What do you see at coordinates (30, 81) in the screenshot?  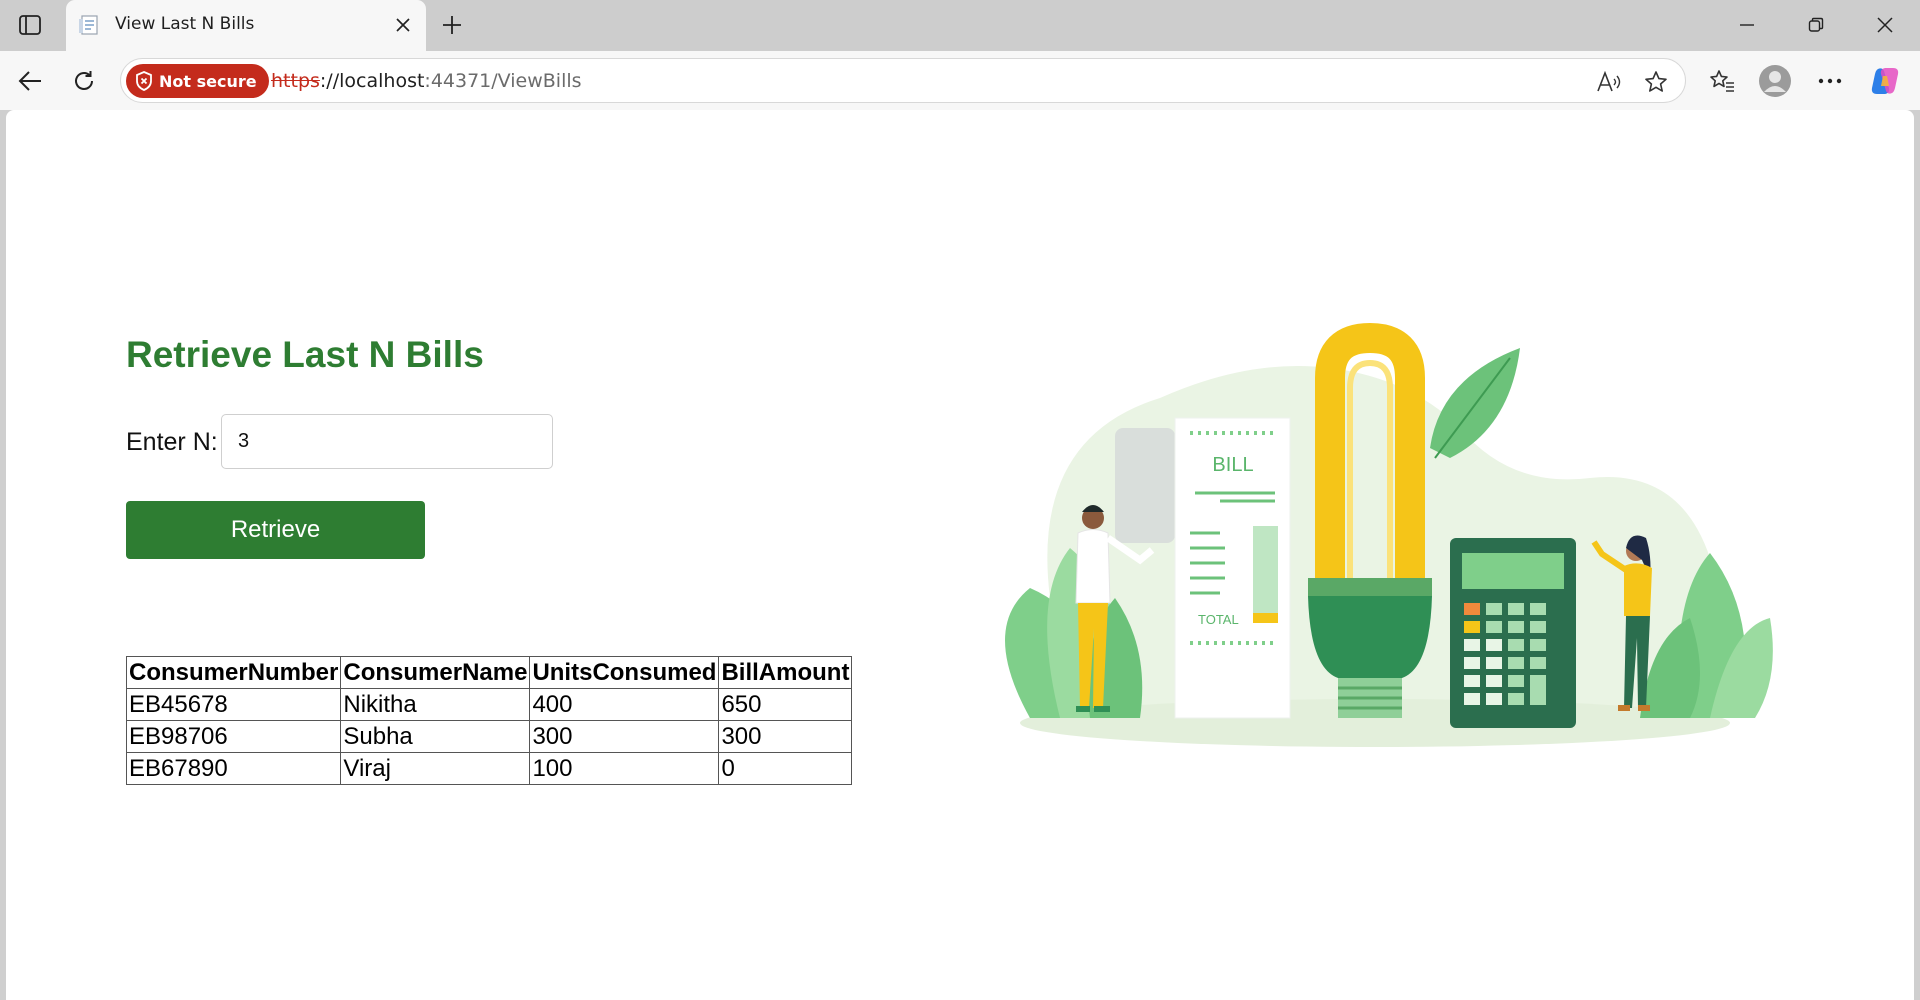 I see `back-icon` at bounding box center [30, 81].